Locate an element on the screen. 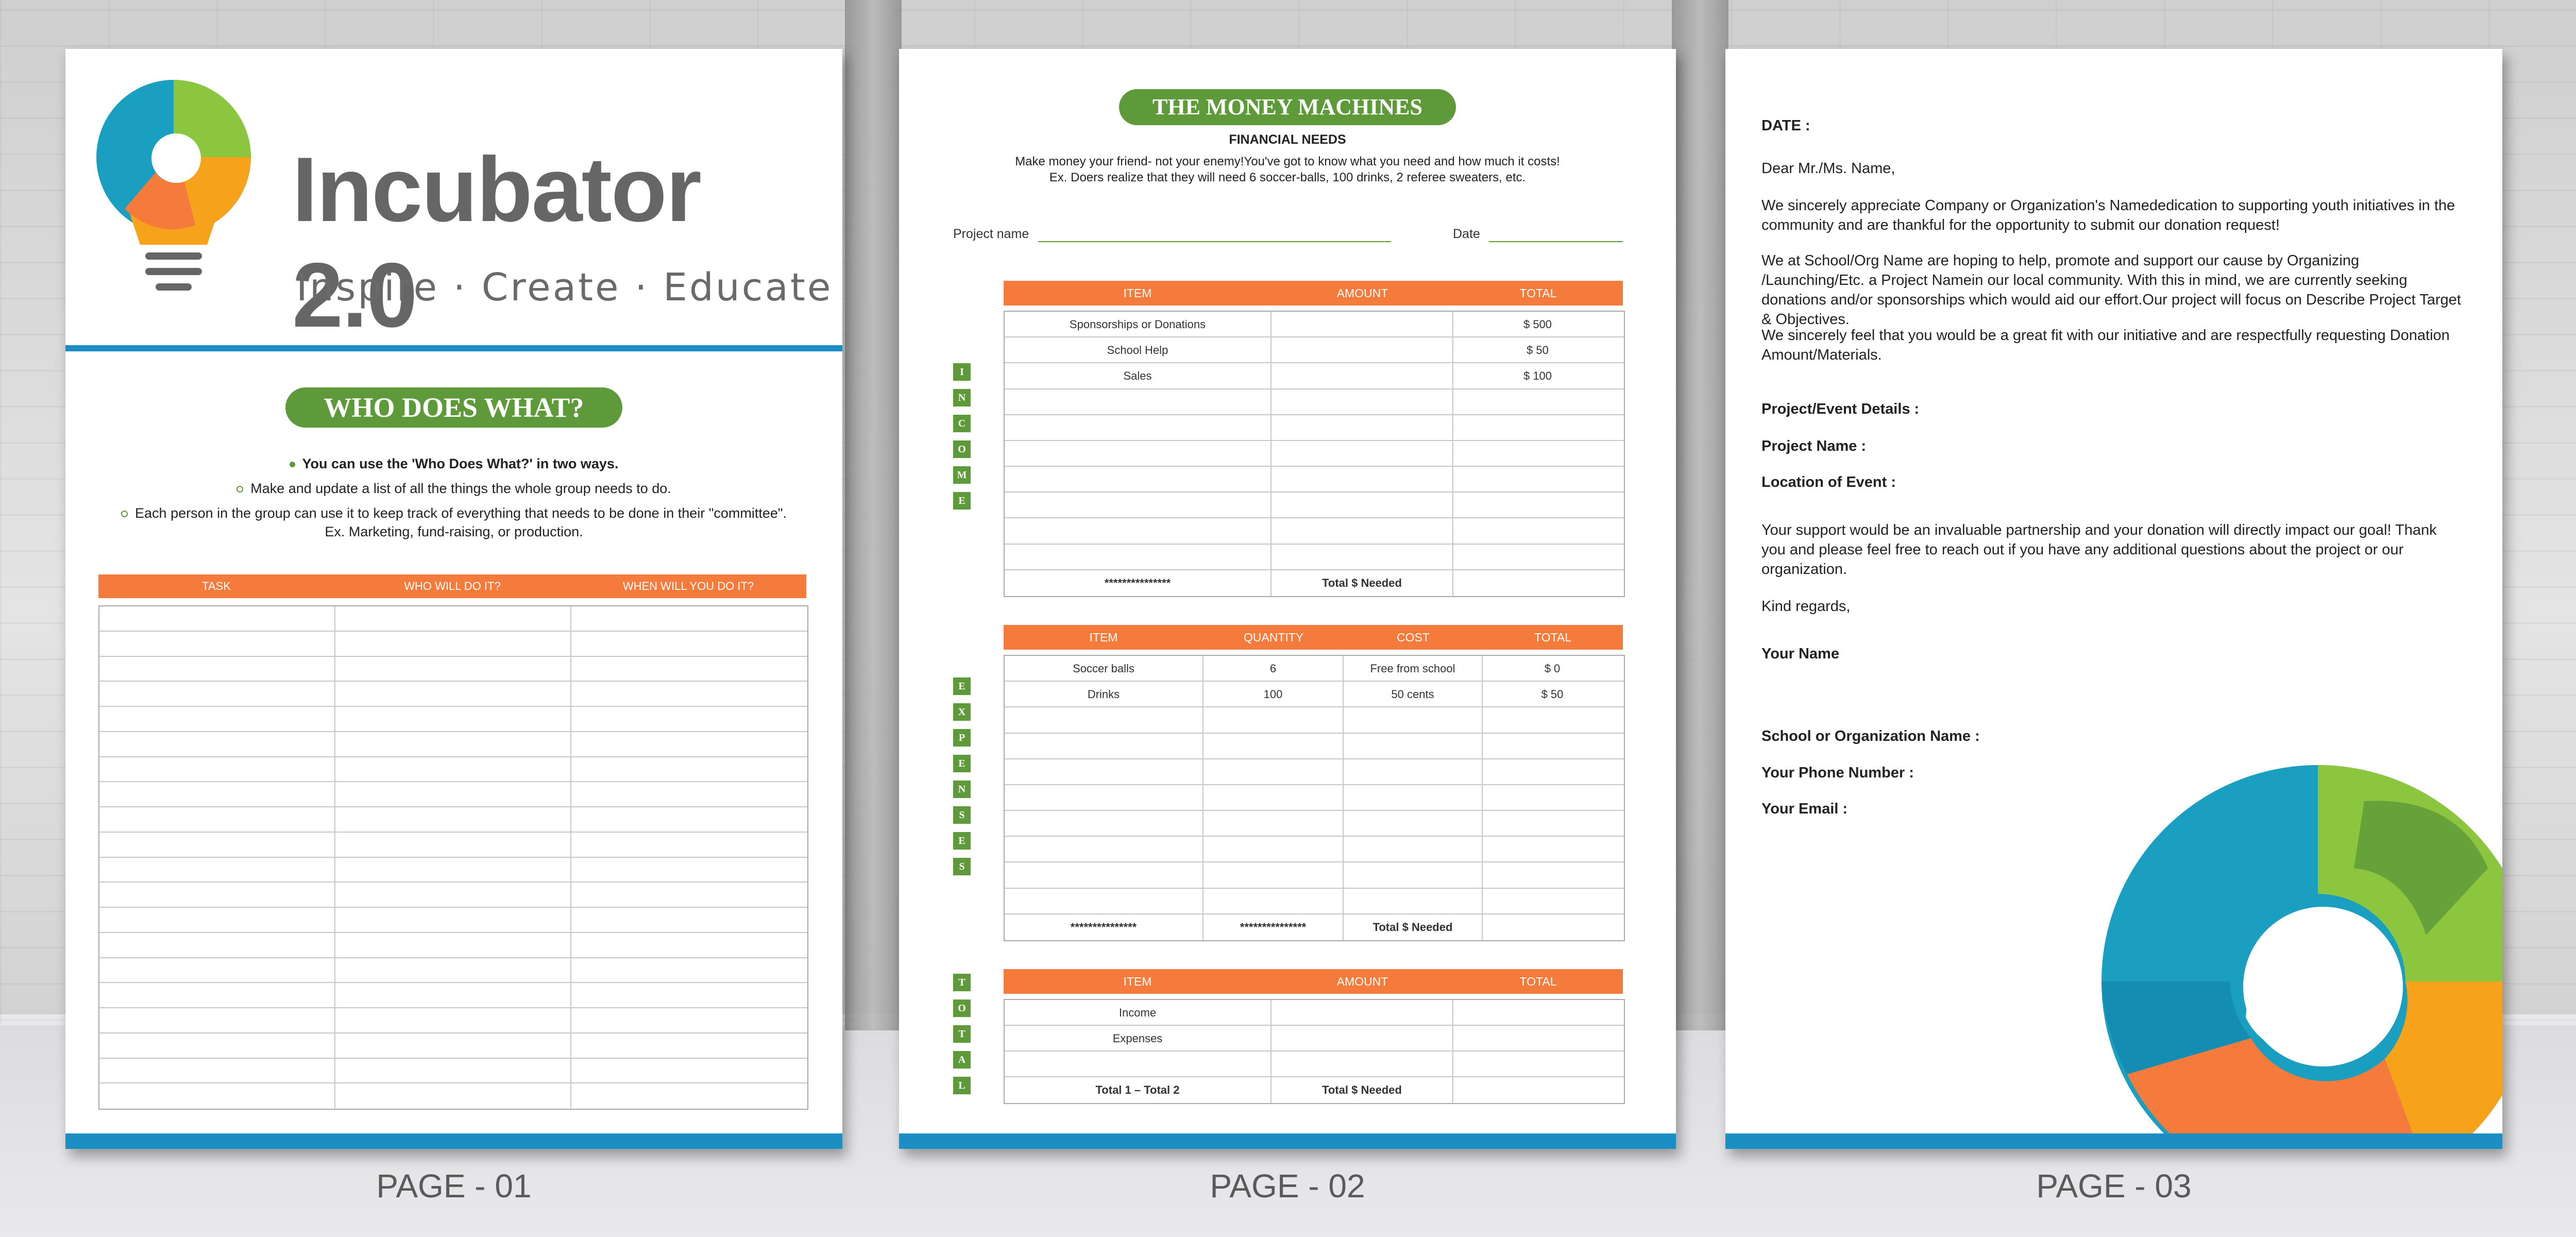  table-cell: Soccer balls is located at coordinates (1104, 668).